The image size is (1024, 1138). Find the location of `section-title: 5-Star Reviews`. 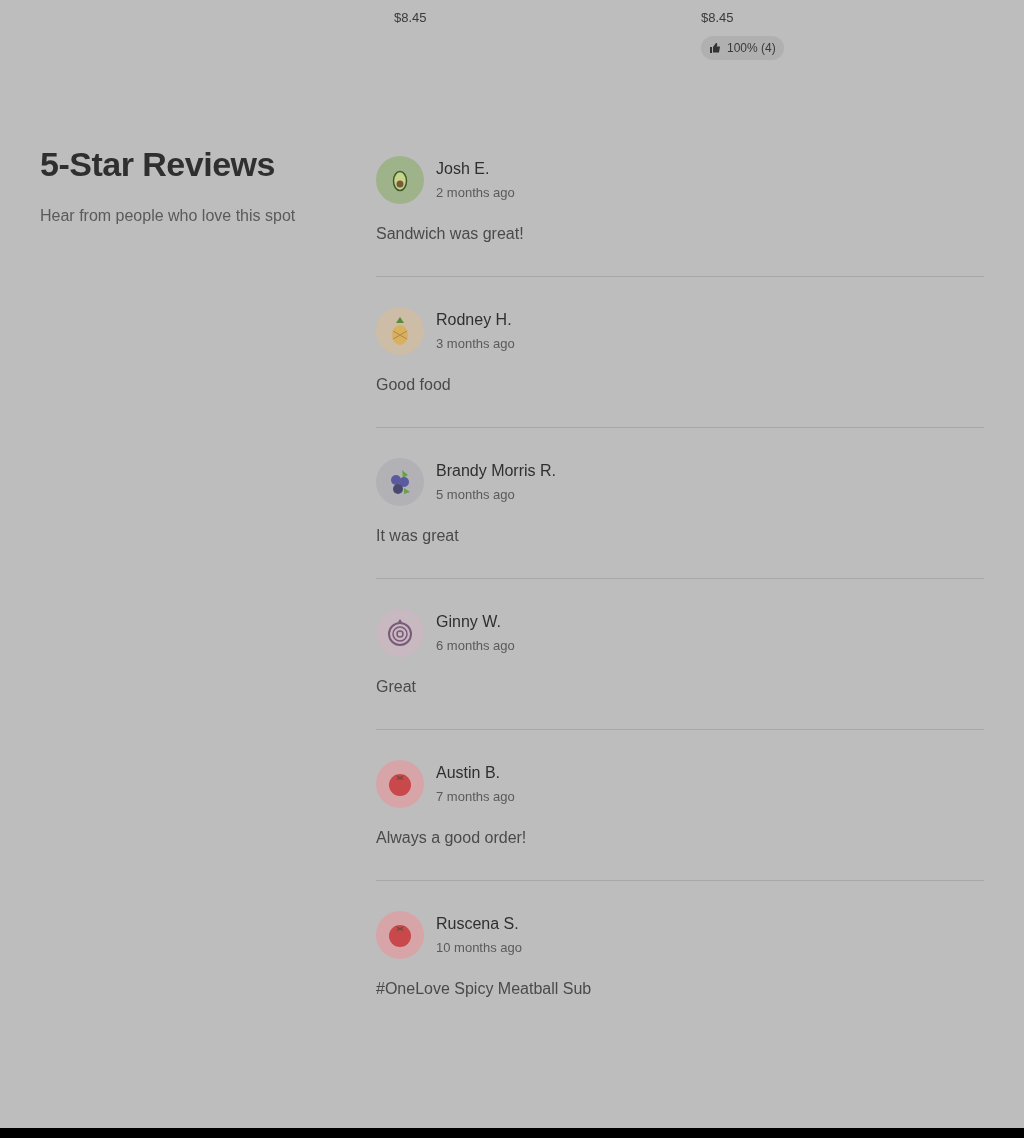

section-title: 5-Star Reviews is located at coordinates (158, 164).